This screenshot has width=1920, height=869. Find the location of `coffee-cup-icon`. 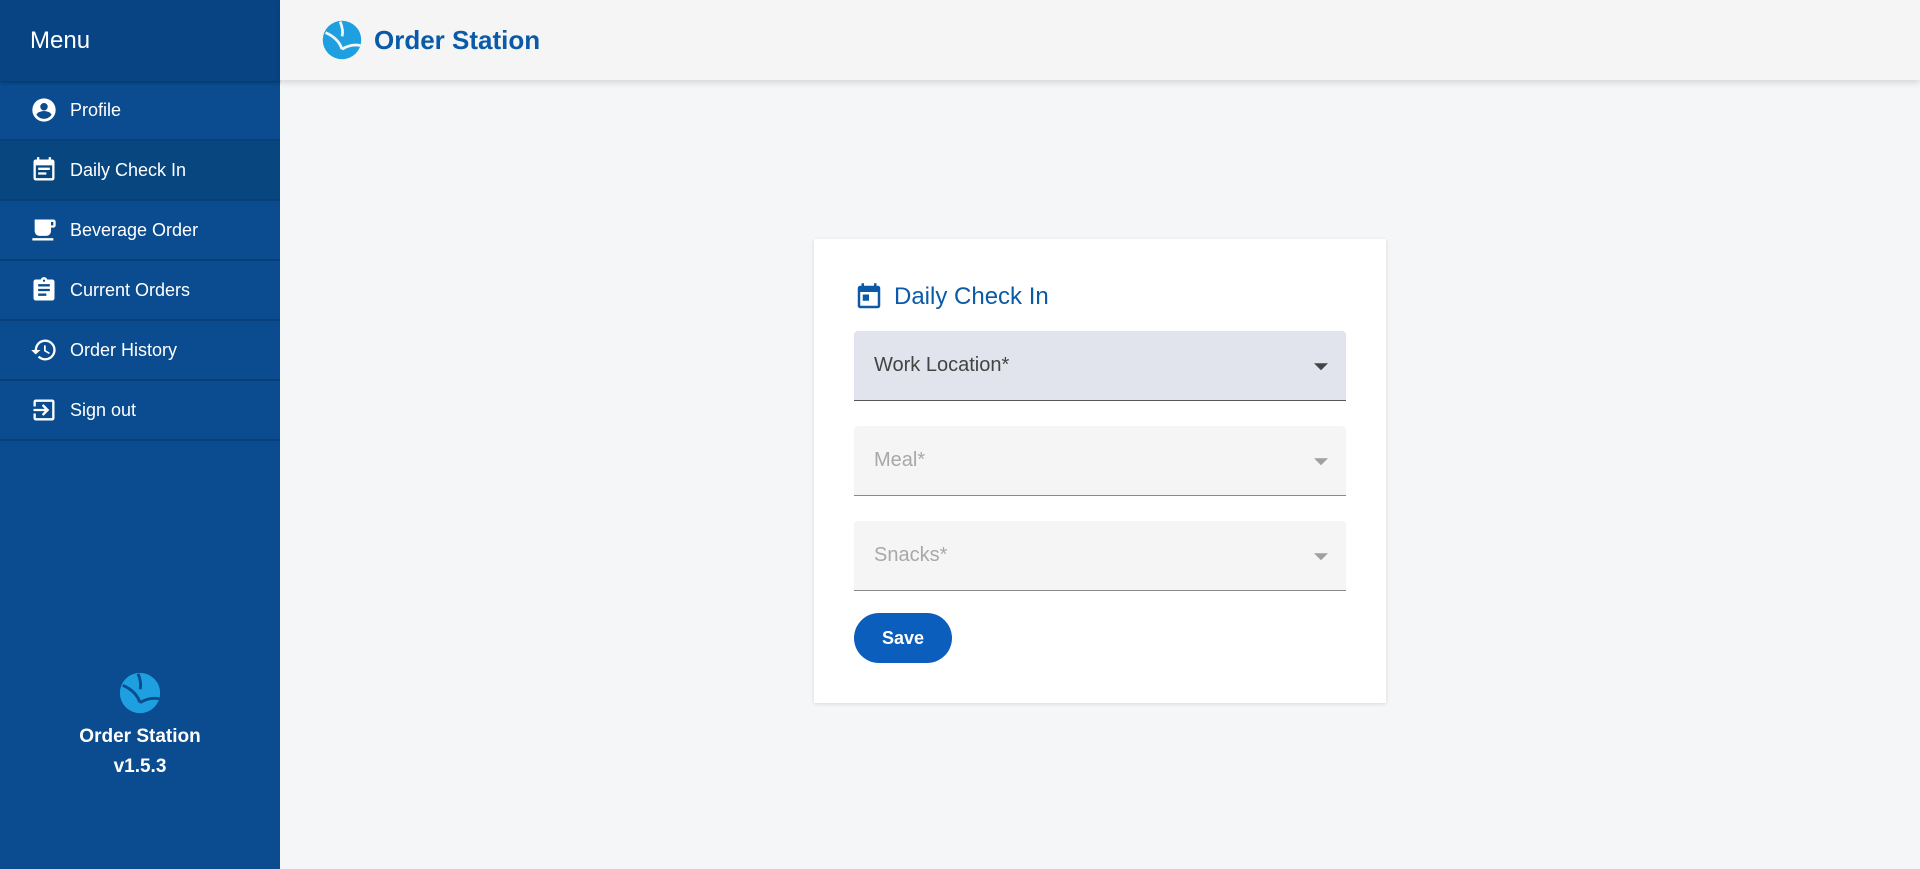

coffee-cup-icon is located at coordinates (44, 230).